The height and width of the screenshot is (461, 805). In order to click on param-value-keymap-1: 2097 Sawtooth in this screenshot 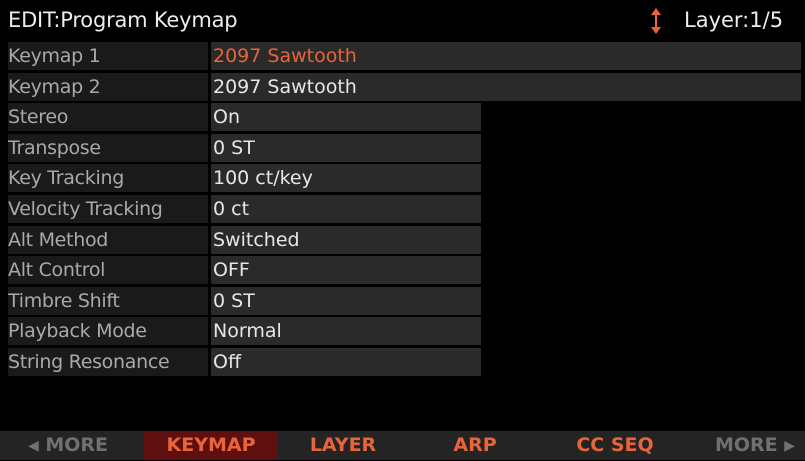, I will do `click(506, 56)`.